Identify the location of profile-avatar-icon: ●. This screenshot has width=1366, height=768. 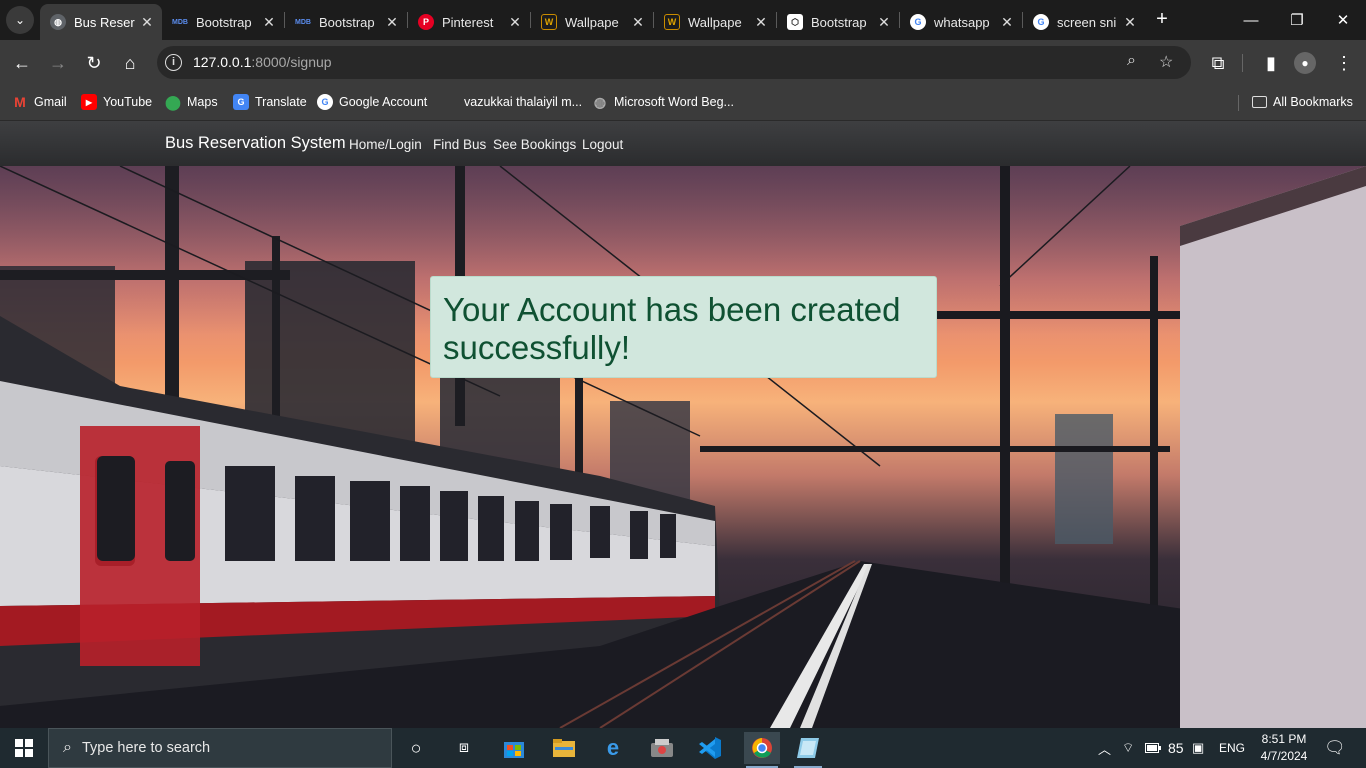
(1305, 63).